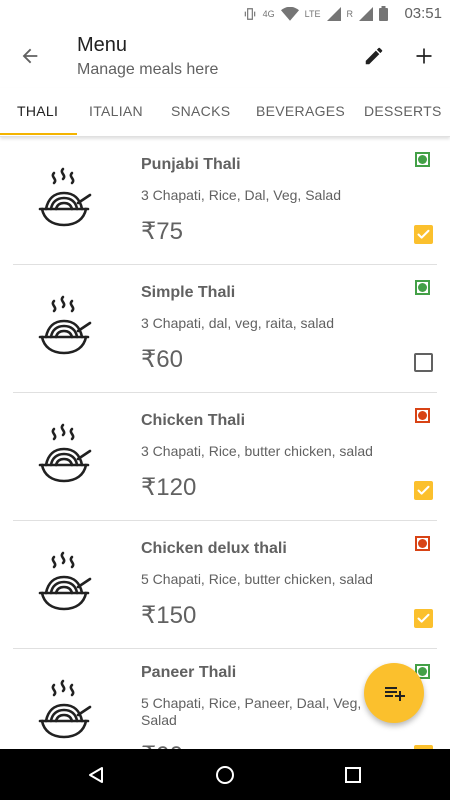 The width and height of the screenshot is (450, 800). I want to click on item-price: ₹60, so click(162, 359).